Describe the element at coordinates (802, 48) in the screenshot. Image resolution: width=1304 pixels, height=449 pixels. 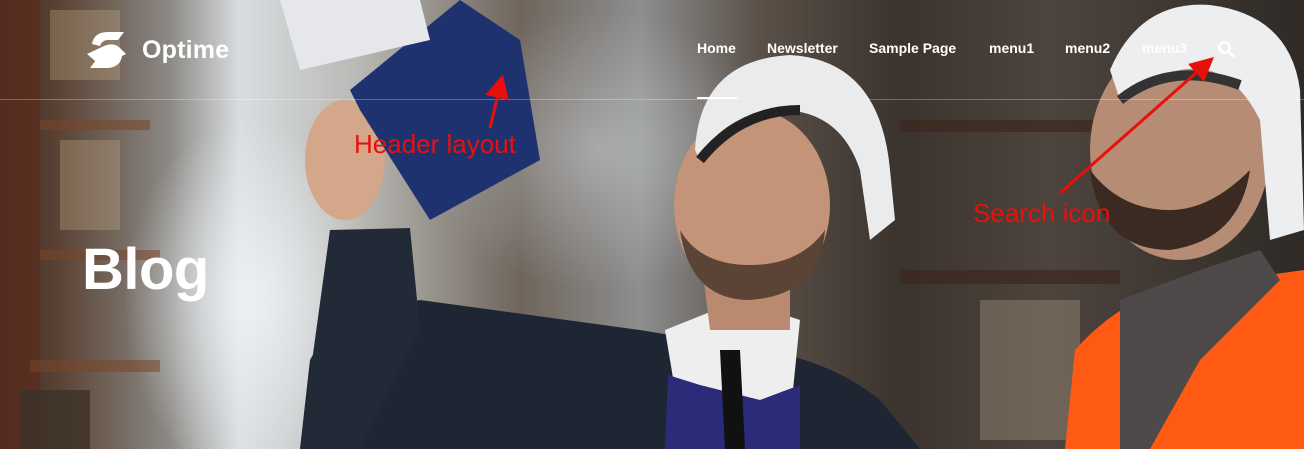
I see `nav-item-newsletter: Newsletter` at that location.